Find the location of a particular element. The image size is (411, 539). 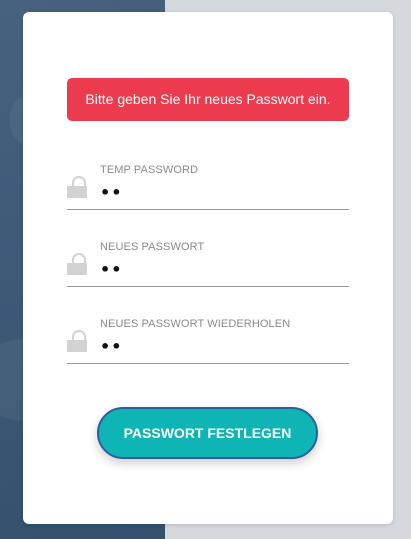

new-password-label: NEUES PASSWORT is located at coordinates (152, 247).